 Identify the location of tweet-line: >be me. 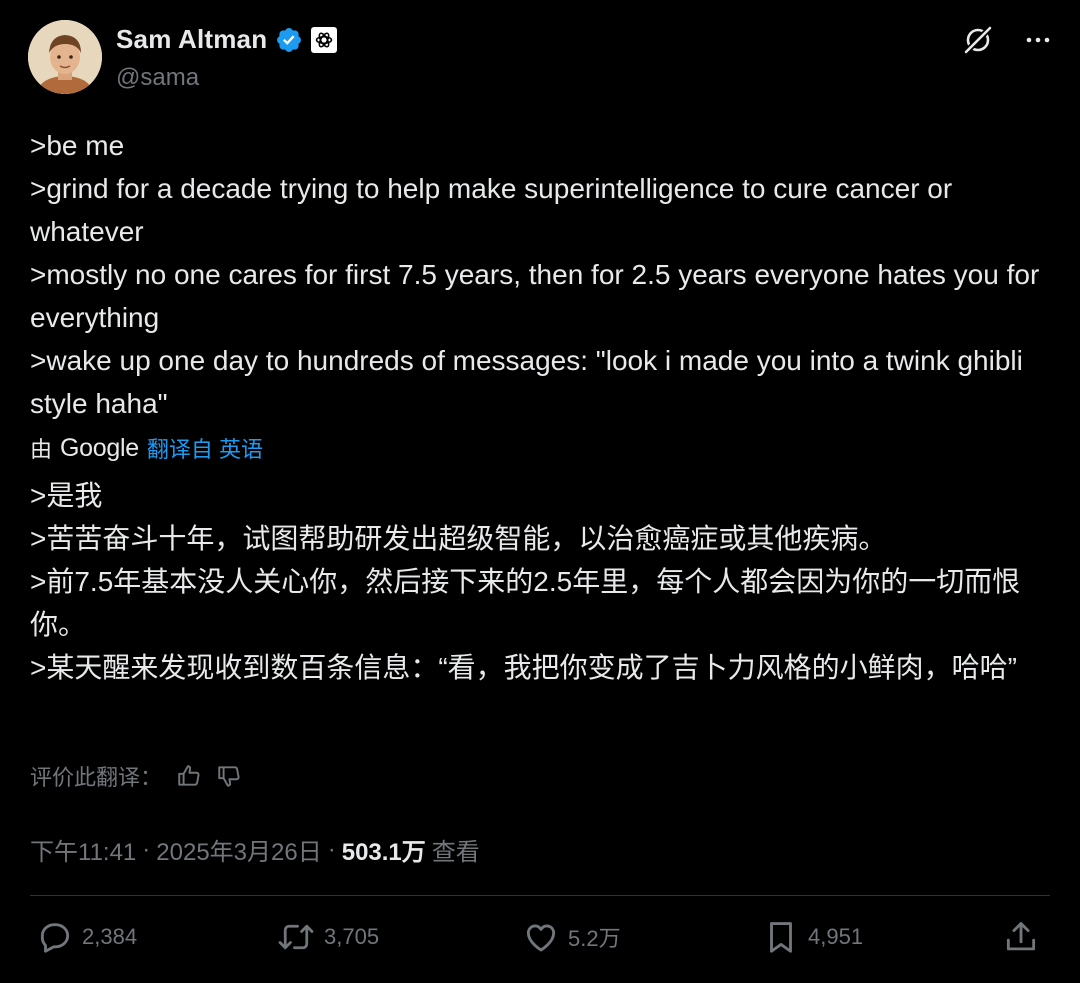
(77, 145).